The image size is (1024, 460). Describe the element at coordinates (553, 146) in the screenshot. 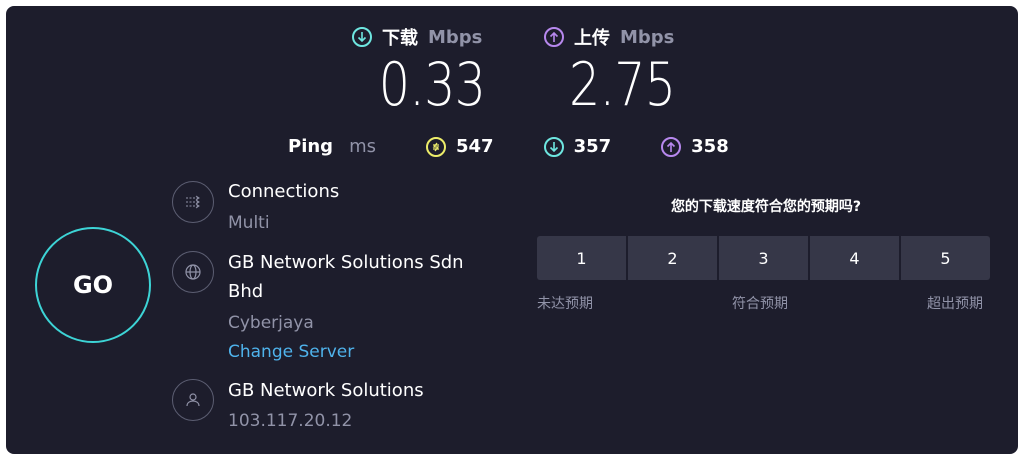

I see `ping-down-icon` at that location.